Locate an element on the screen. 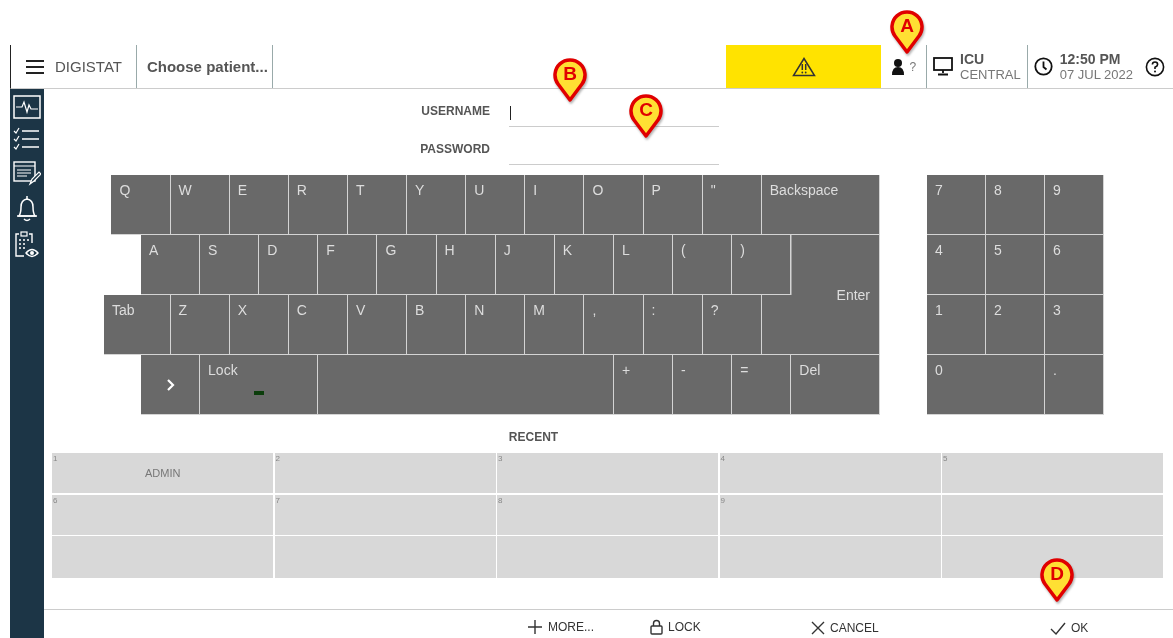 The image size is (1173, 638). numpad-key: 3 is located at coordinates (1074, 325).